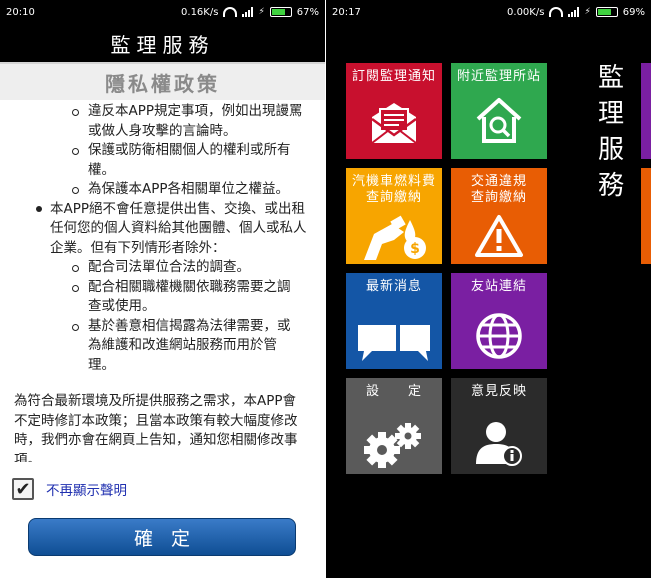  What do you see at coordinates (23, 489) in the screenshot?
I see `dont-show-again-checkbox: ✔` at bounding box center [23, 489].